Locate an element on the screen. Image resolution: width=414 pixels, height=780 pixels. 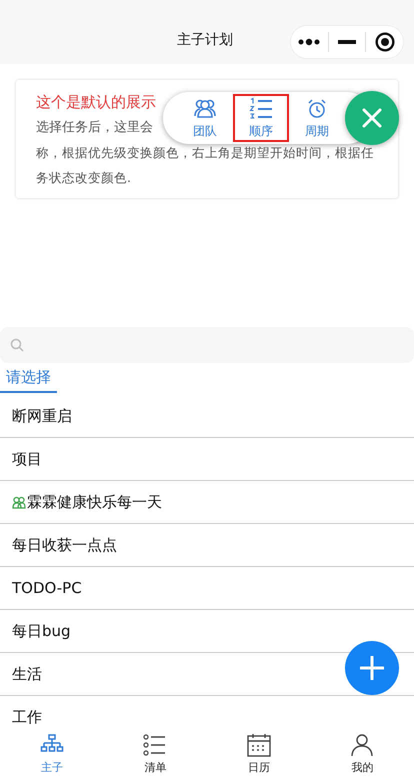
more-icon is located at coordinates (309, 42).